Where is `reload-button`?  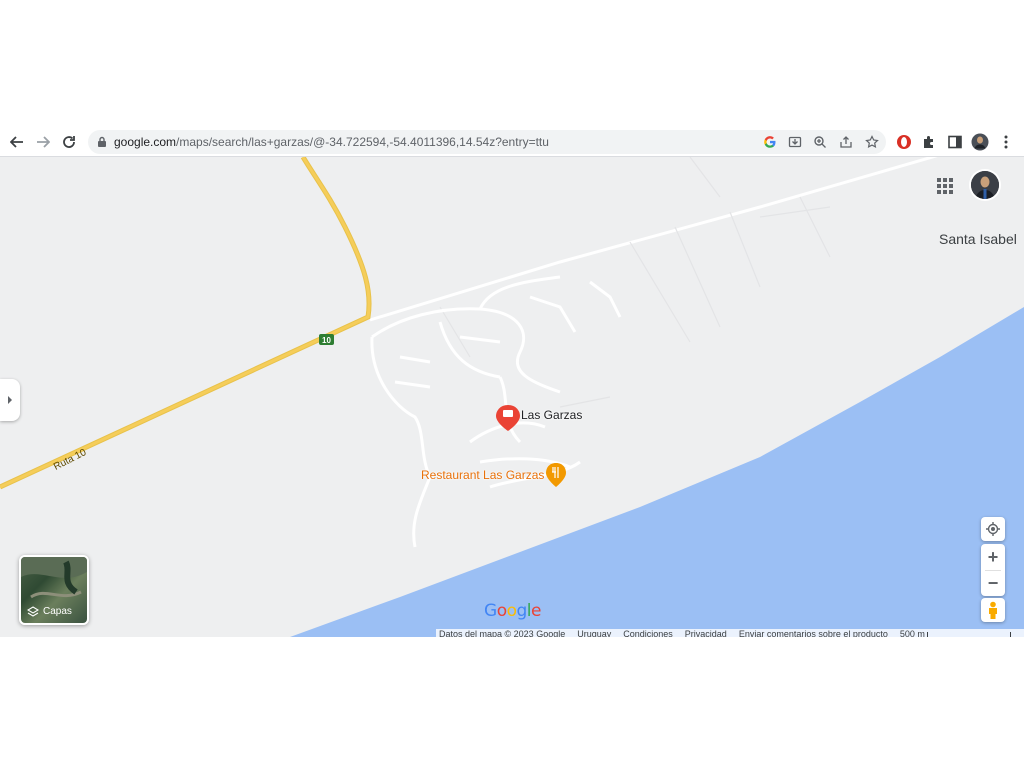
reload-button is located at coordinates (69, 142).